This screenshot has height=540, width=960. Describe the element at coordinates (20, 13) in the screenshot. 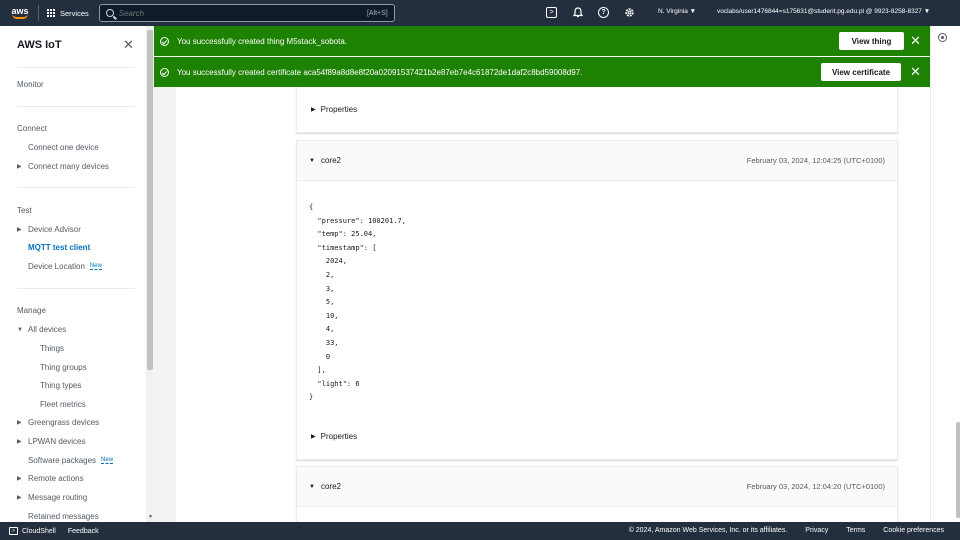

I see `aws-logo: aws` at that location.